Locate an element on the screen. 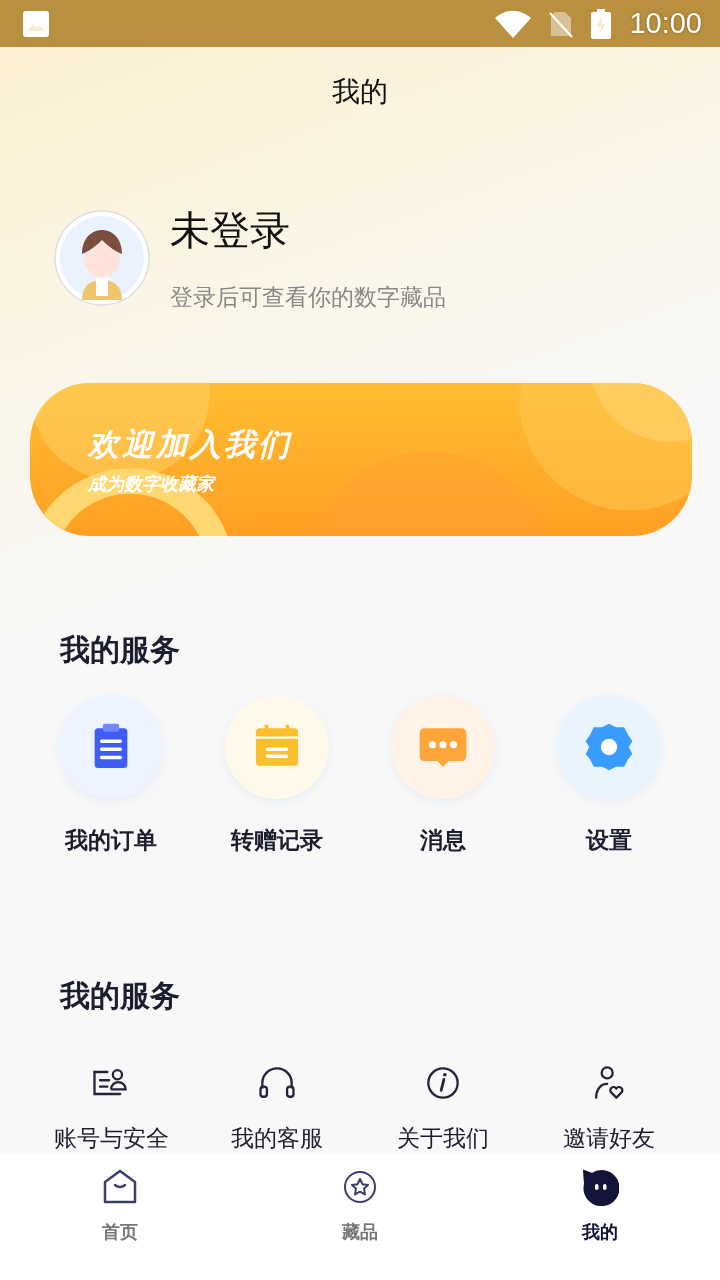 Image resolution: width=720 pixels, height=1280 pixels. service-button: 账号与安全 is located at coordinates (111, 1107).